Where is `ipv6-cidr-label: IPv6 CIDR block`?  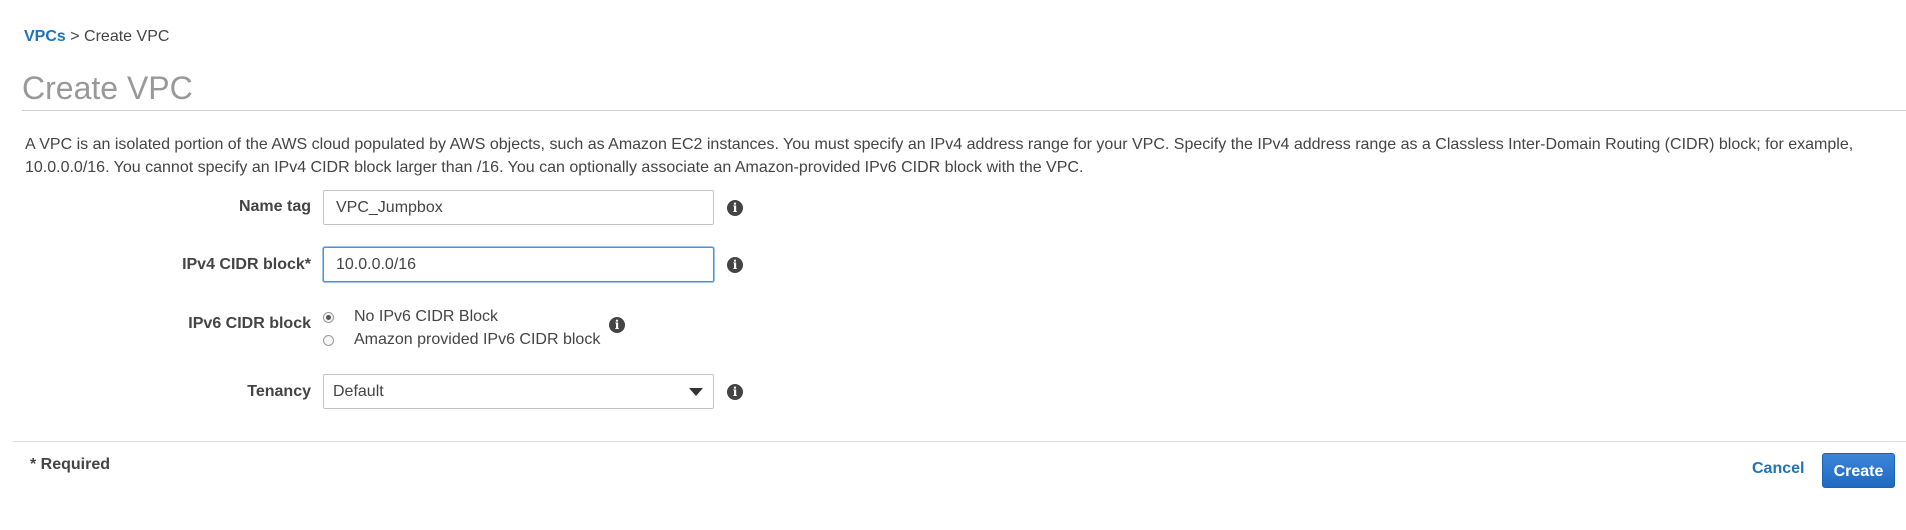 ipv6-cidr-label: IPv6 CIDR block is located at coordinates (249, 323).